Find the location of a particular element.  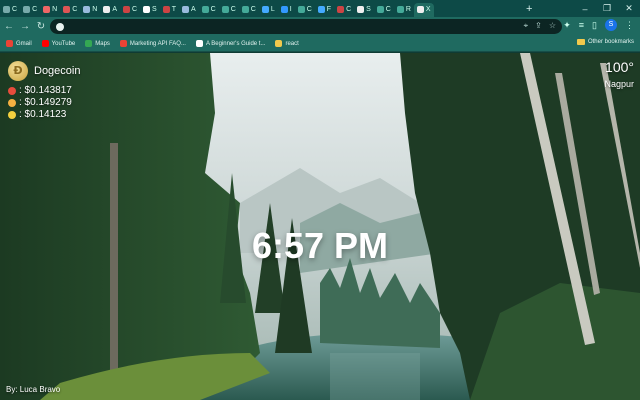

tabs: CCNCNACSTACCCLICFCSCRX is located at coordinates (260, 8).